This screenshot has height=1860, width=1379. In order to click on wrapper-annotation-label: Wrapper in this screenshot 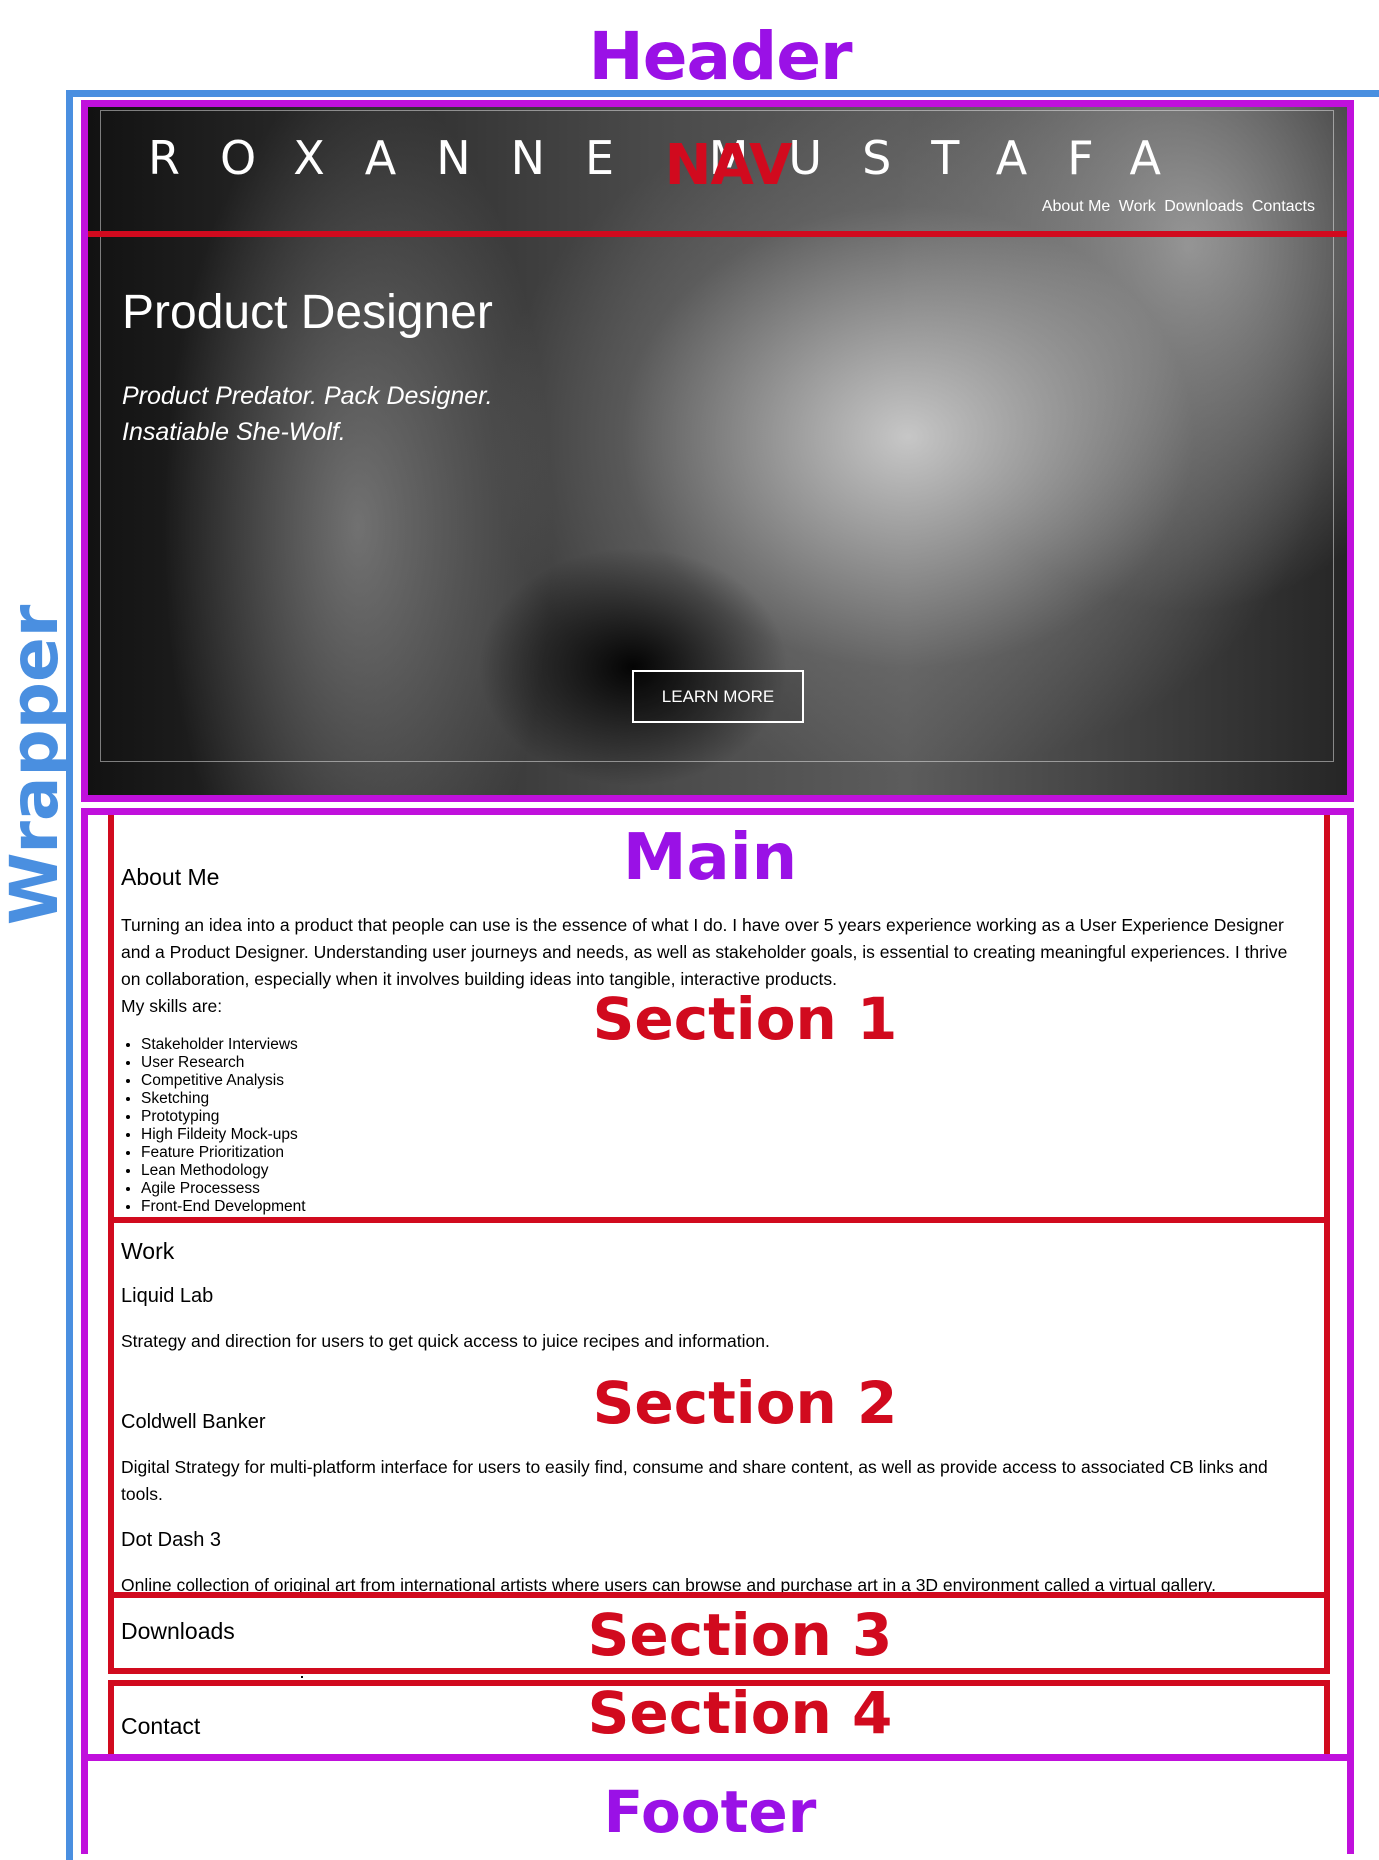, I will do `click(36, 765)`.